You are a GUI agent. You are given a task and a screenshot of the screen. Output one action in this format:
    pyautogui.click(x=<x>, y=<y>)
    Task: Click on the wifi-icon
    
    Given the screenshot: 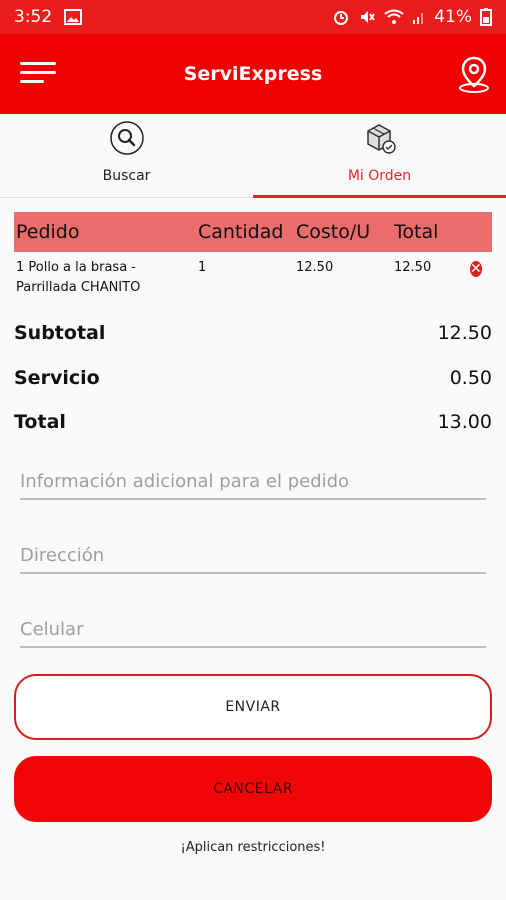 What is the action you would take?
    pyautogui.click(x=394, y=17)
    